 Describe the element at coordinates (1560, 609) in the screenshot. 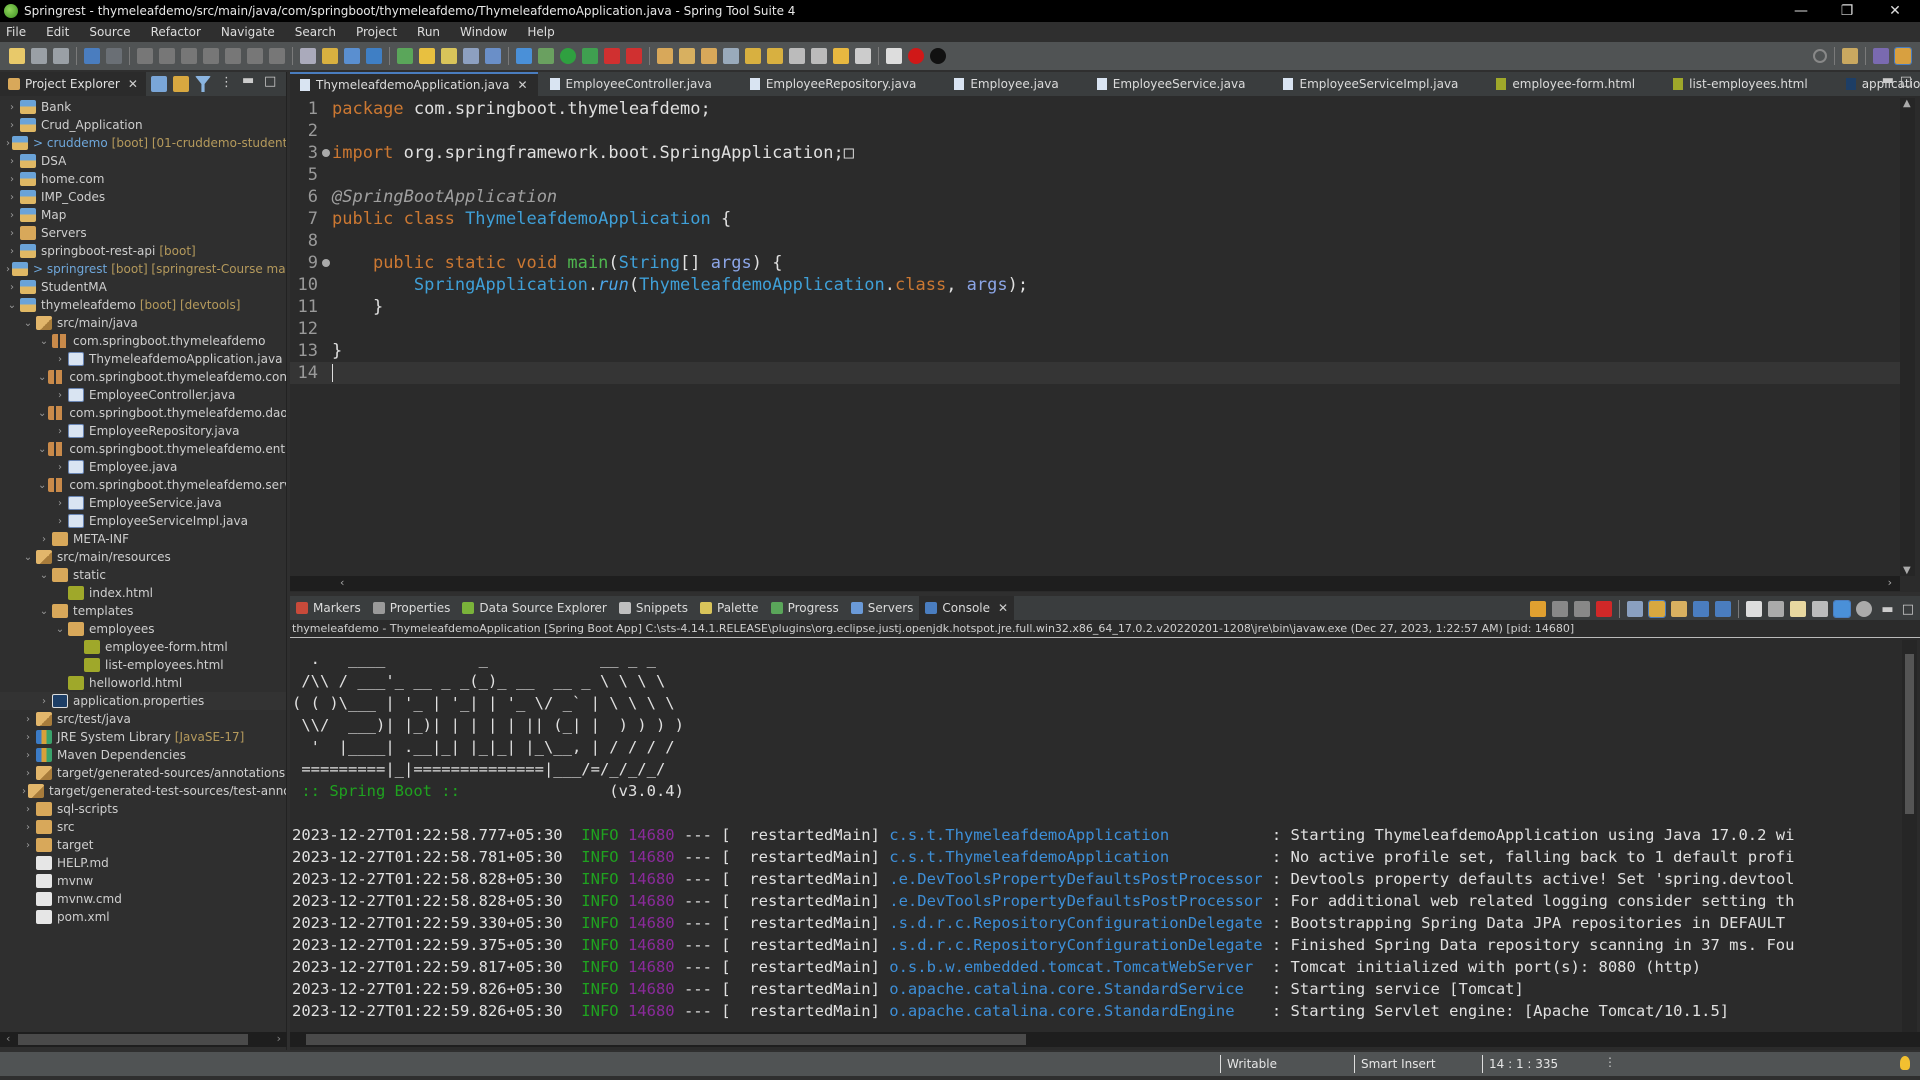

I see `remove-launch-icon` at that location.